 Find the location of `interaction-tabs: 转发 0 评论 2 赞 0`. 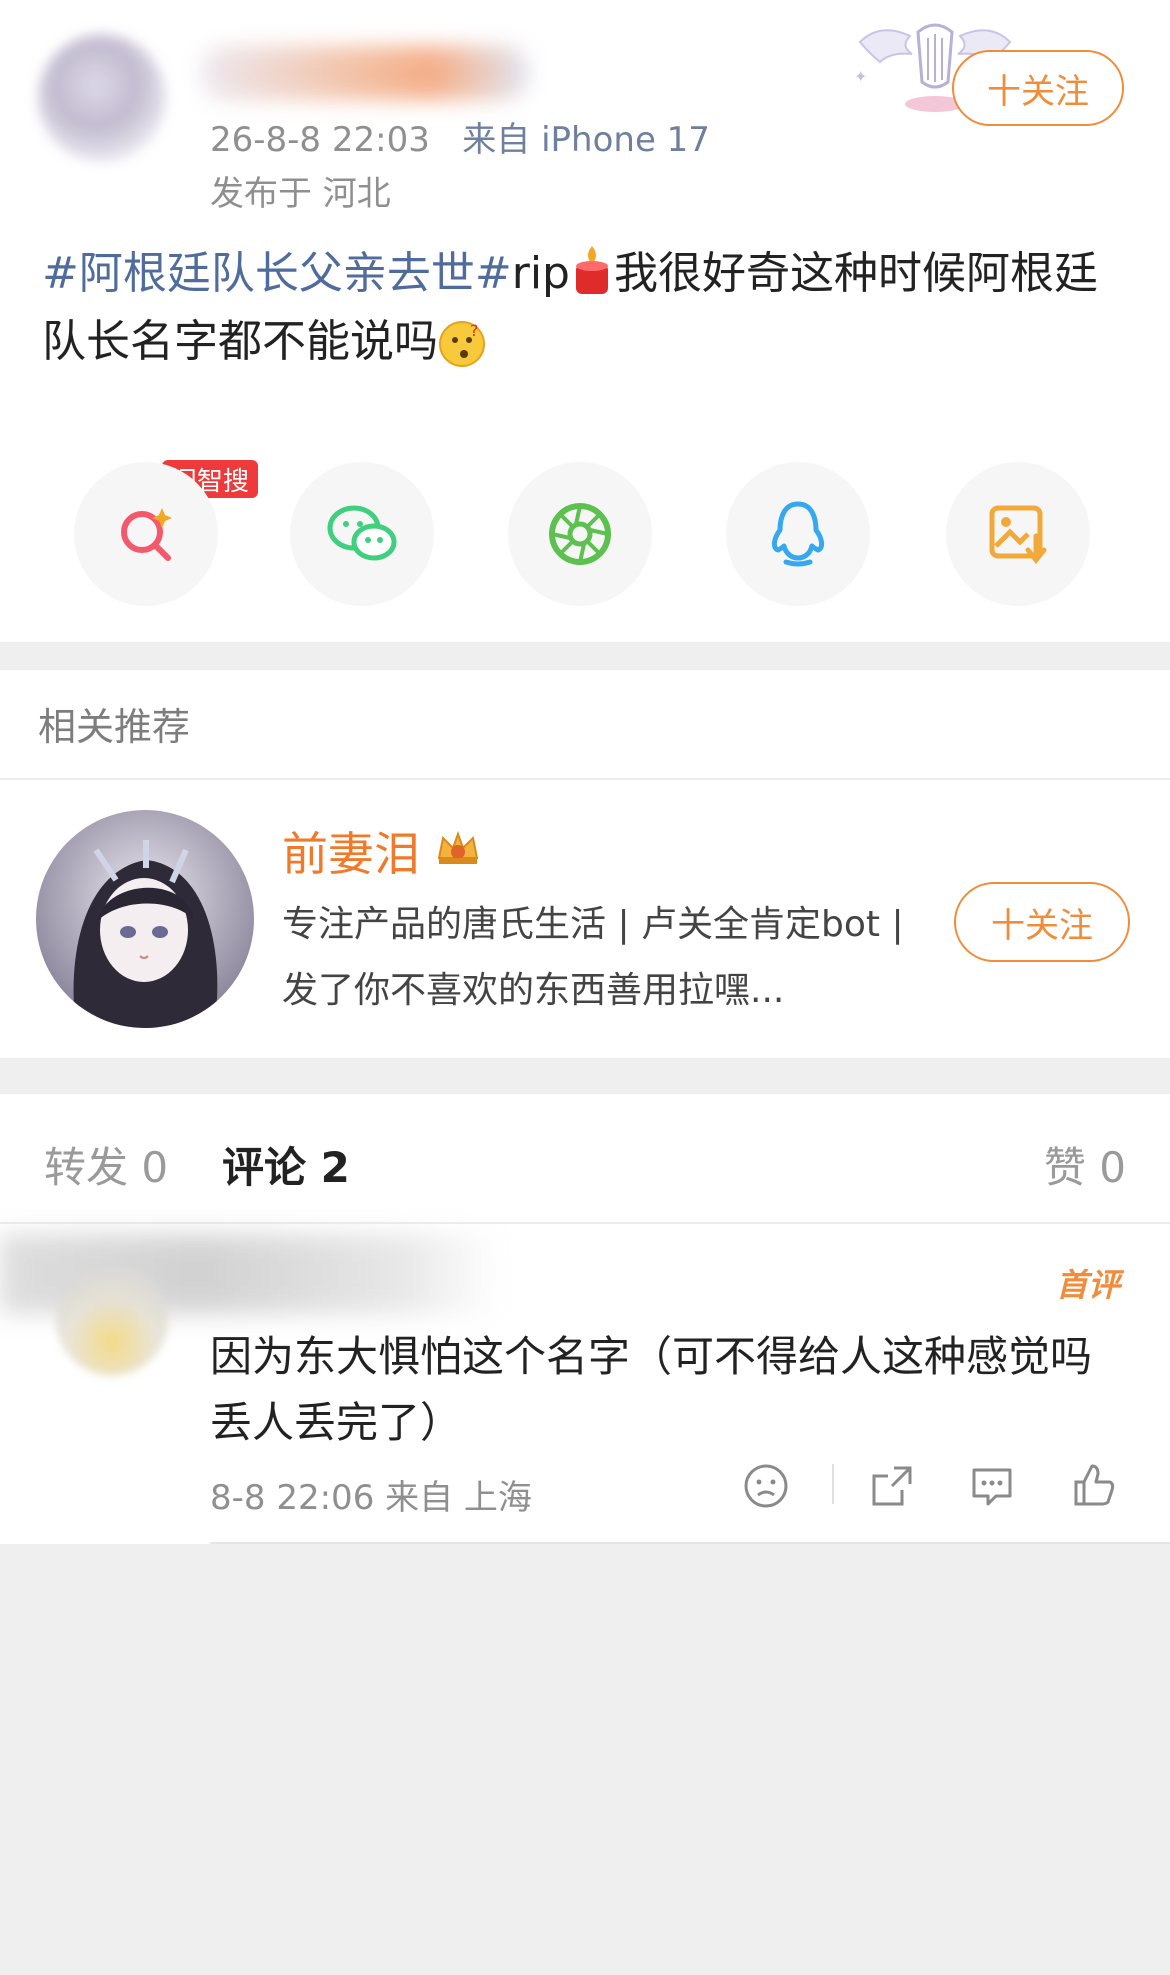

interaction-tabs: 转发 0 评论 2 赞 0 is located at coordinates (585, 1158).